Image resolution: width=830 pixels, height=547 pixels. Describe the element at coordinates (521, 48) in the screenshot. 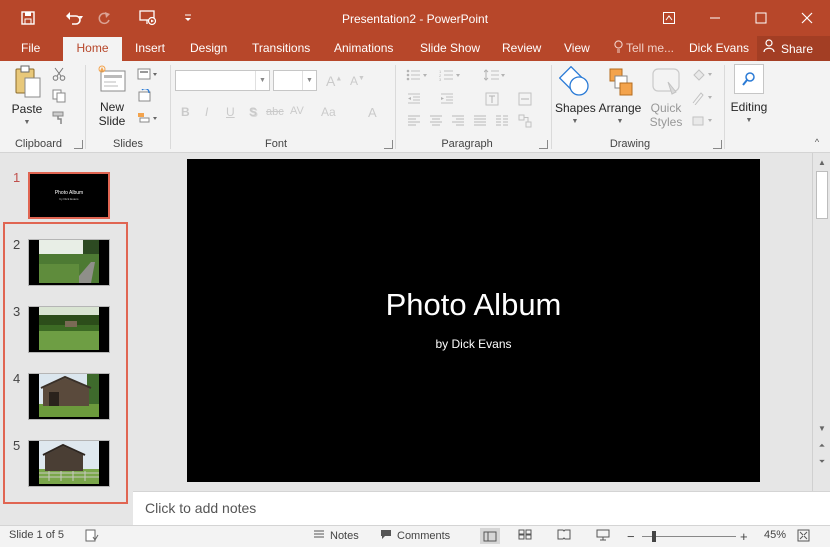

I see `tab-review: Review` at that location.